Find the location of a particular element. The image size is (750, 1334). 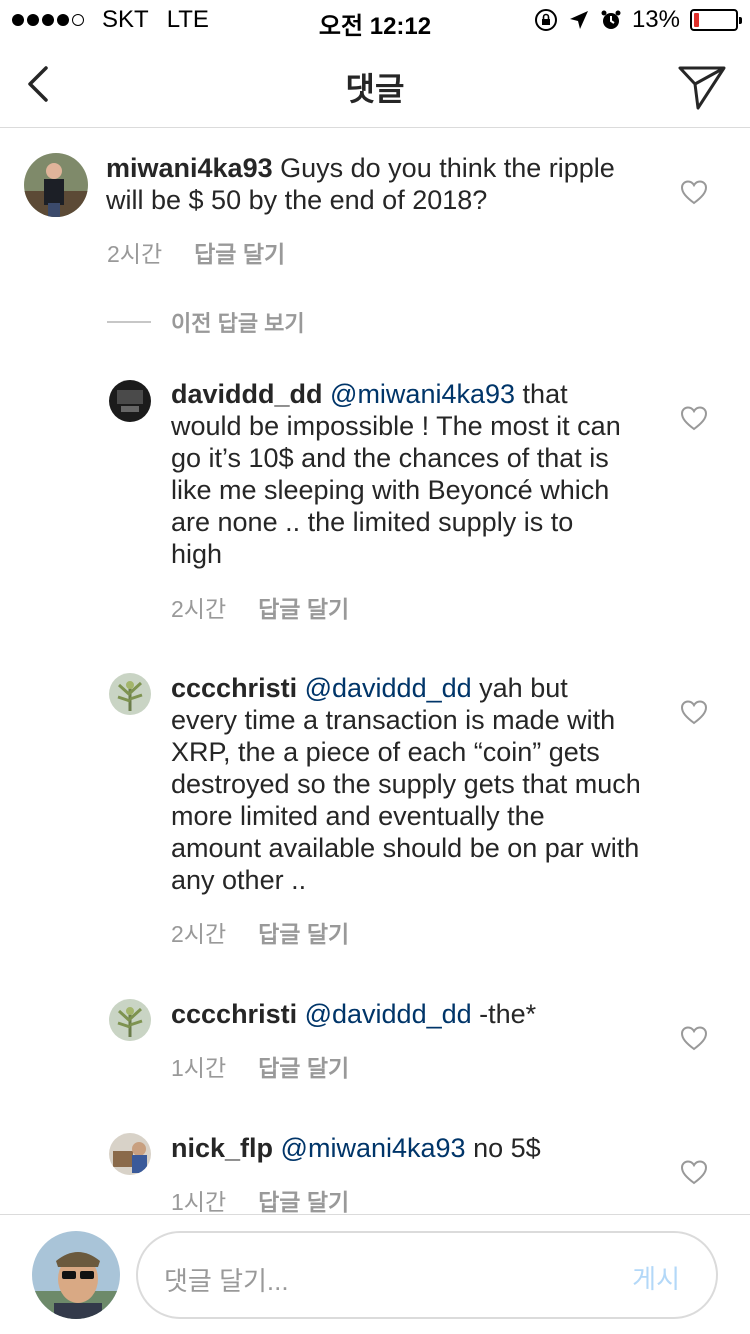

battery-percent: 13% is located at coordinates (655, 19).